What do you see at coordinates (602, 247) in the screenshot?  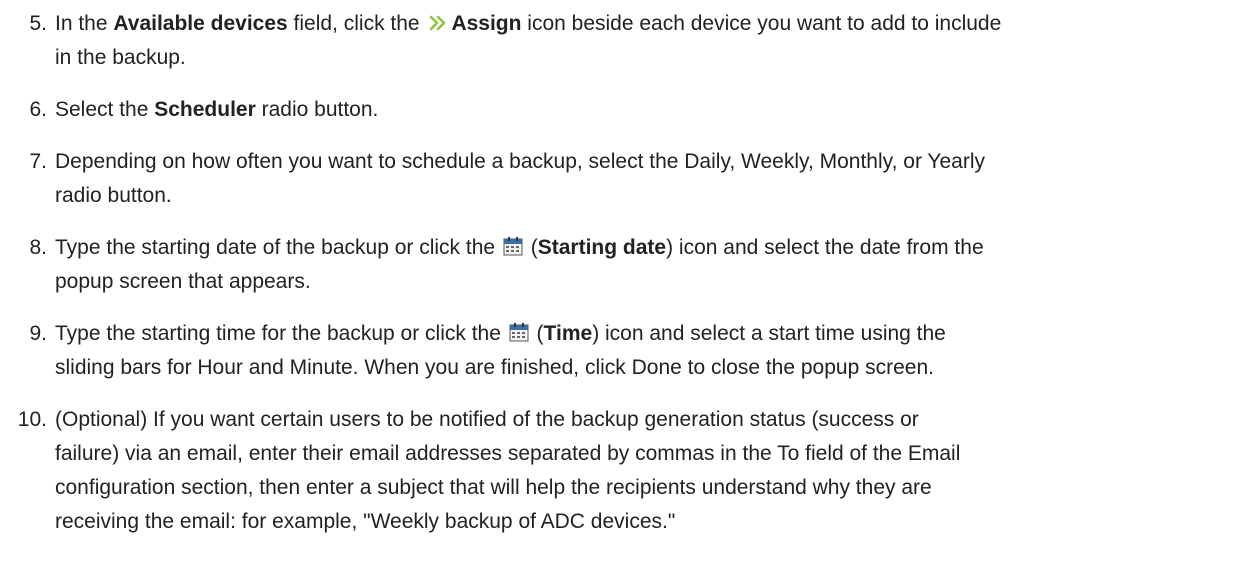 I see `bold-text: Starting date` at bounding box center [602, 247].